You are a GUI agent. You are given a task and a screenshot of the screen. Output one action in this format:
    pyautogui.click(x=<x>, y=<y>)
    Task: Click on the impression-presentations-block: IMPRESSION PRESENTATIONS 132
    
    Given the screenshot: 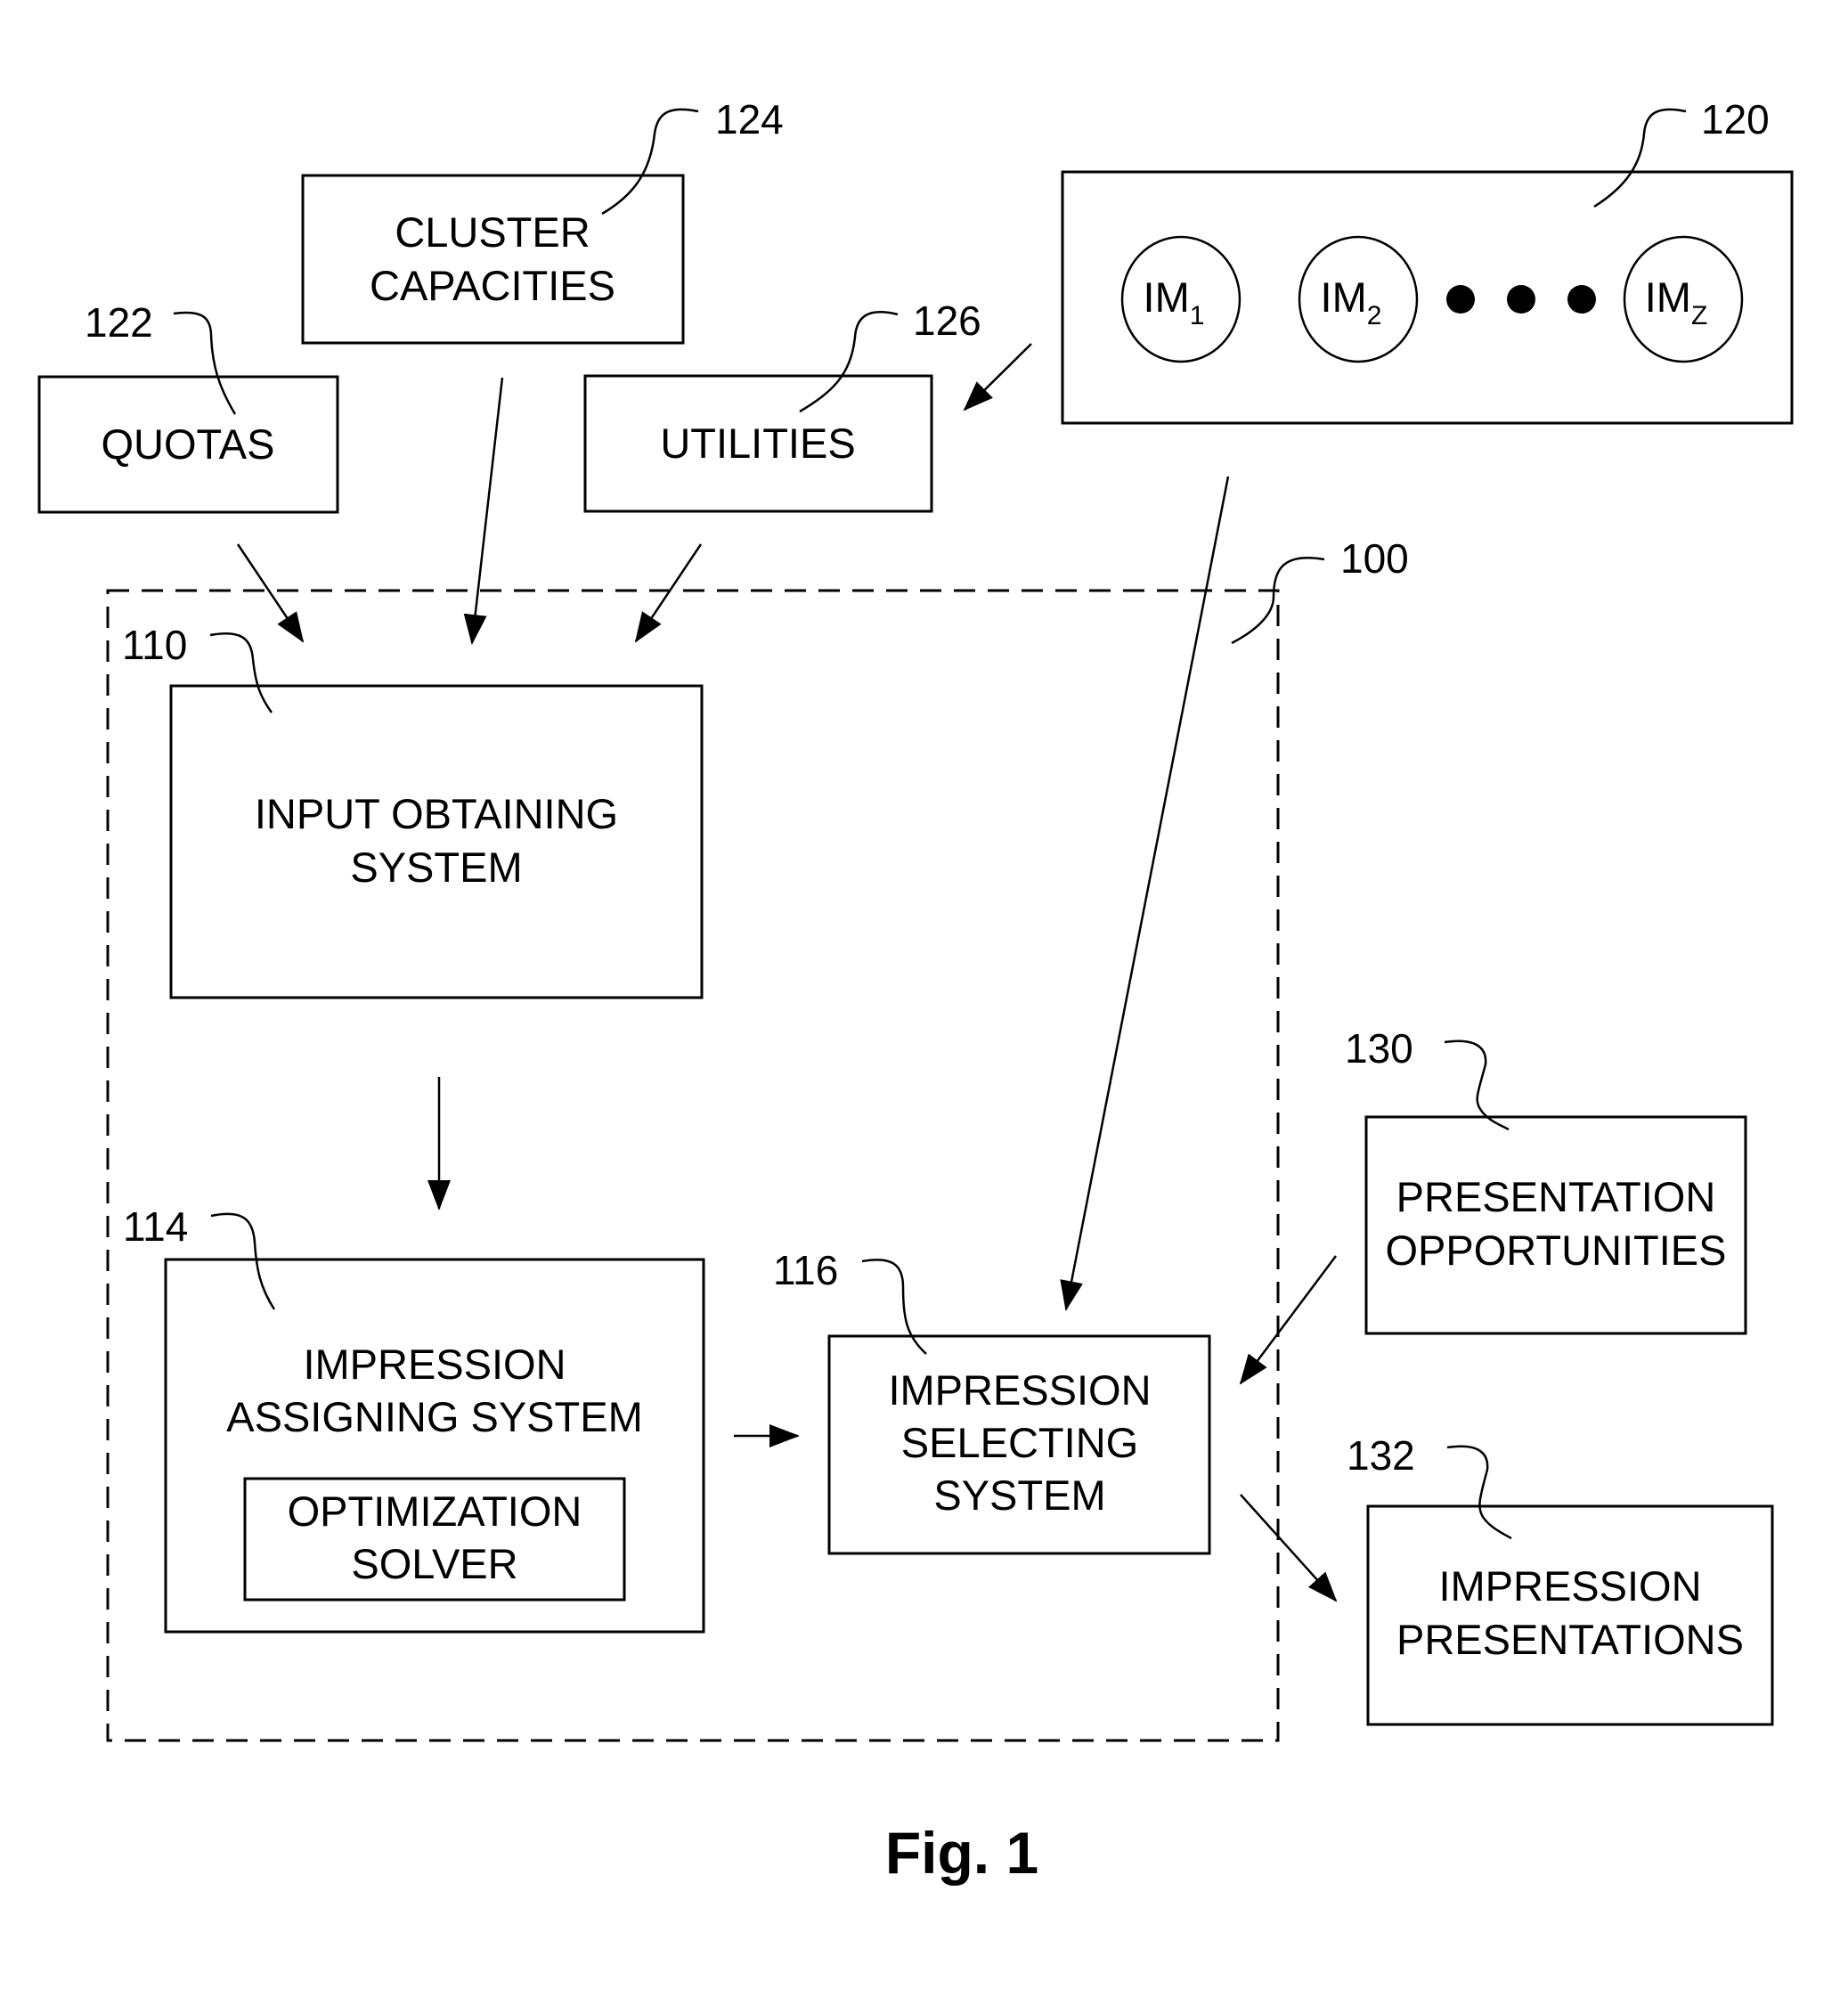 What is the action you would take?
    pyautogui.click(x=1560, y=1579)
    